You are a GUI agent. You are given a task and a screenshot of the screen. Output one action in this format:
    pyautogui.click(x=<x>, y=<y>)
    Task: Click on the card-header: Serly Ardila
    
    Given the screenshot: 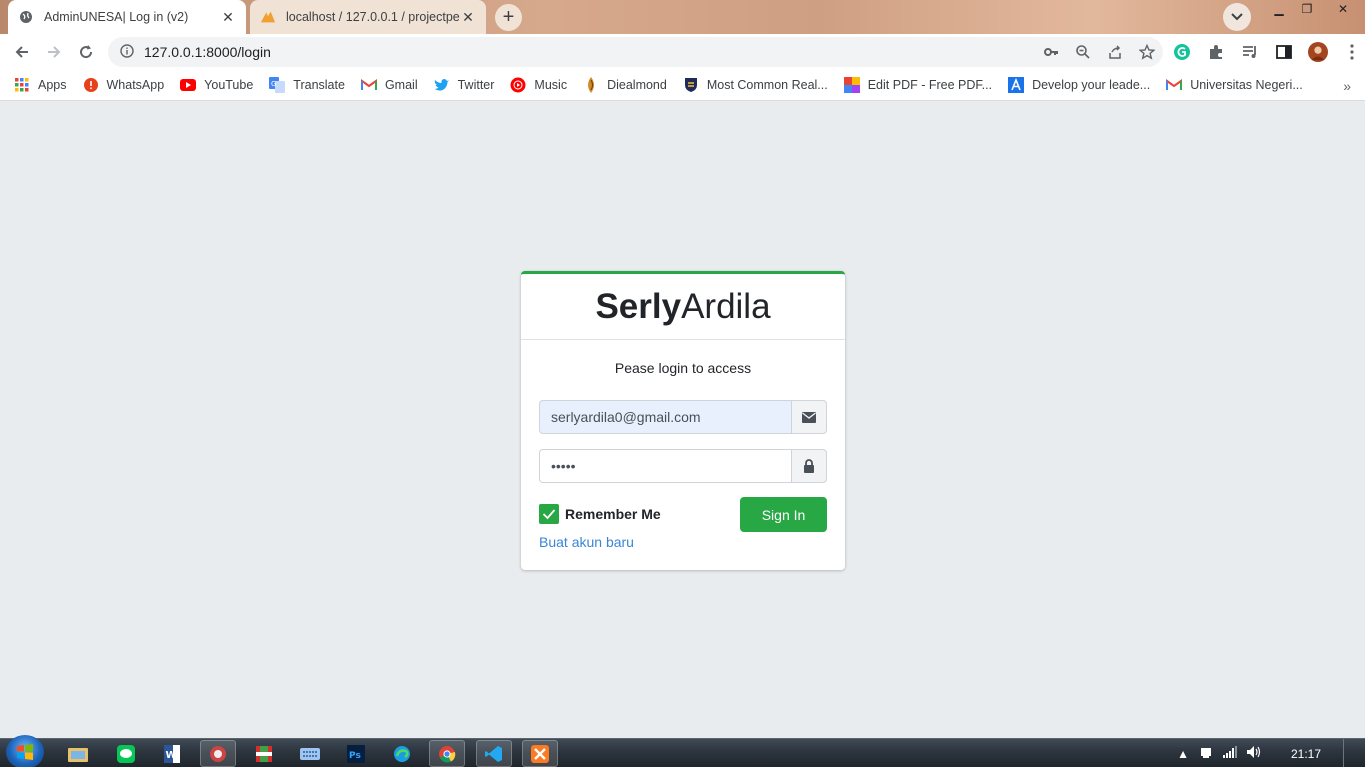 What is the action you would take?
    pyautogui.click(x=683, y=307)
    